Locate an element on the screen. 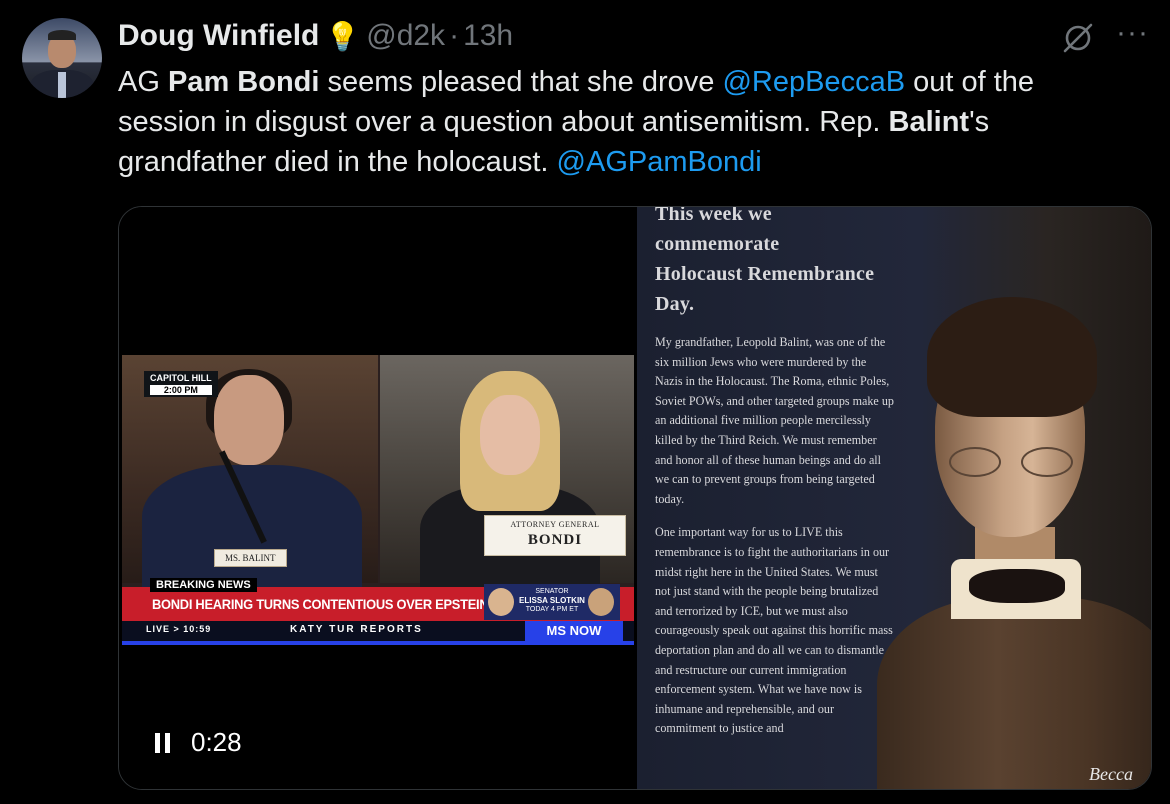  tweet-text-part: AG is located at coordinates (143, 82).